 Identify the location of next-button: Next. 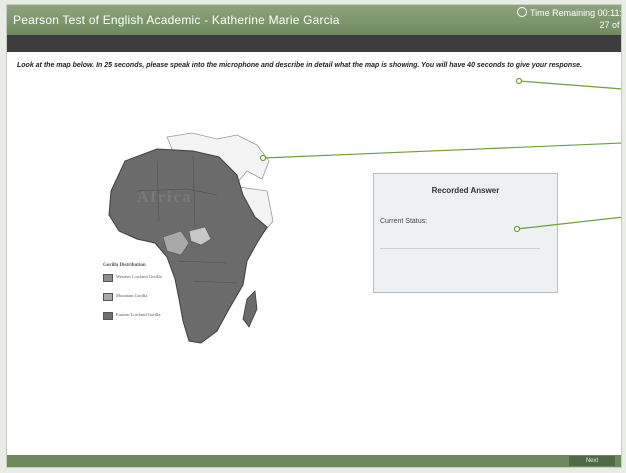
(592, 461).